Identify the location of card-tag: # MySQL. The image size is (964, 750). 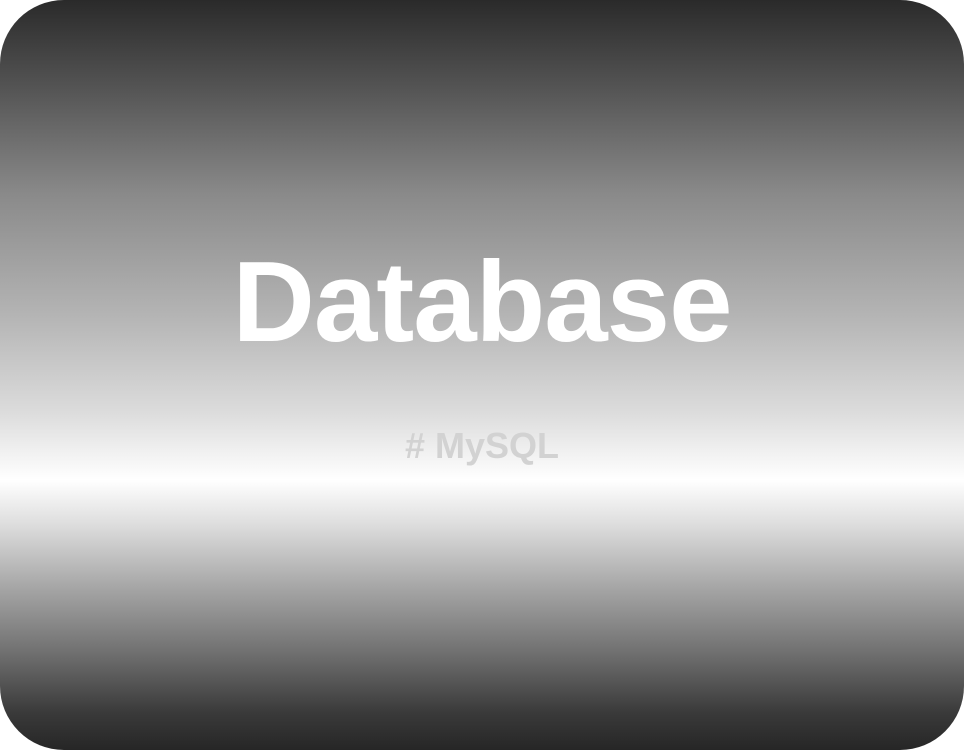
(482, 445).